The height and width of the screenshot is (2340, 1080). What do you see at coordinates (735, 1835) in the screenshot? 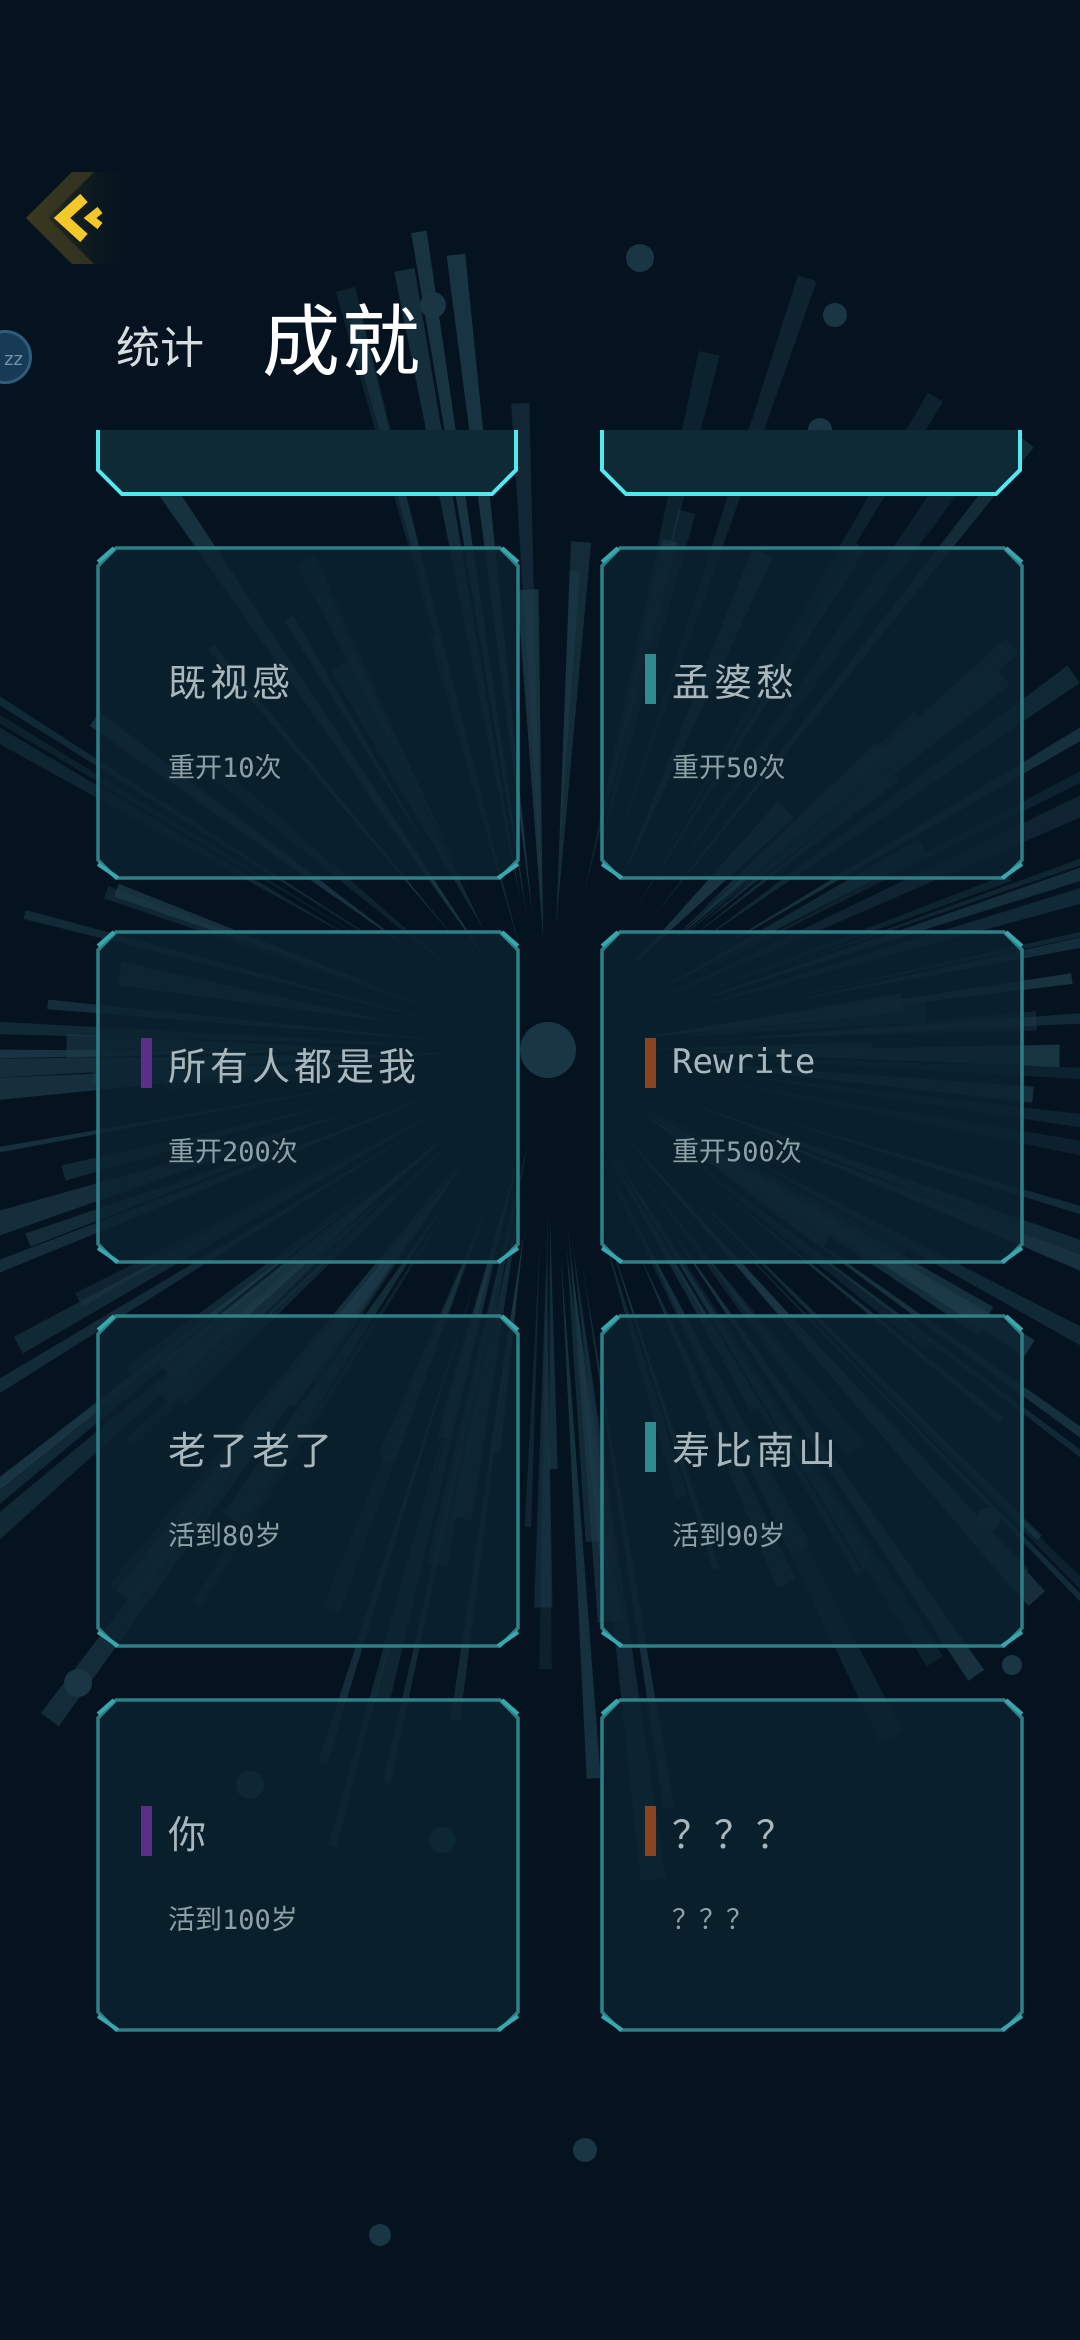
I see `achievement-title: ？？？` at bounding box center [735, 1835].